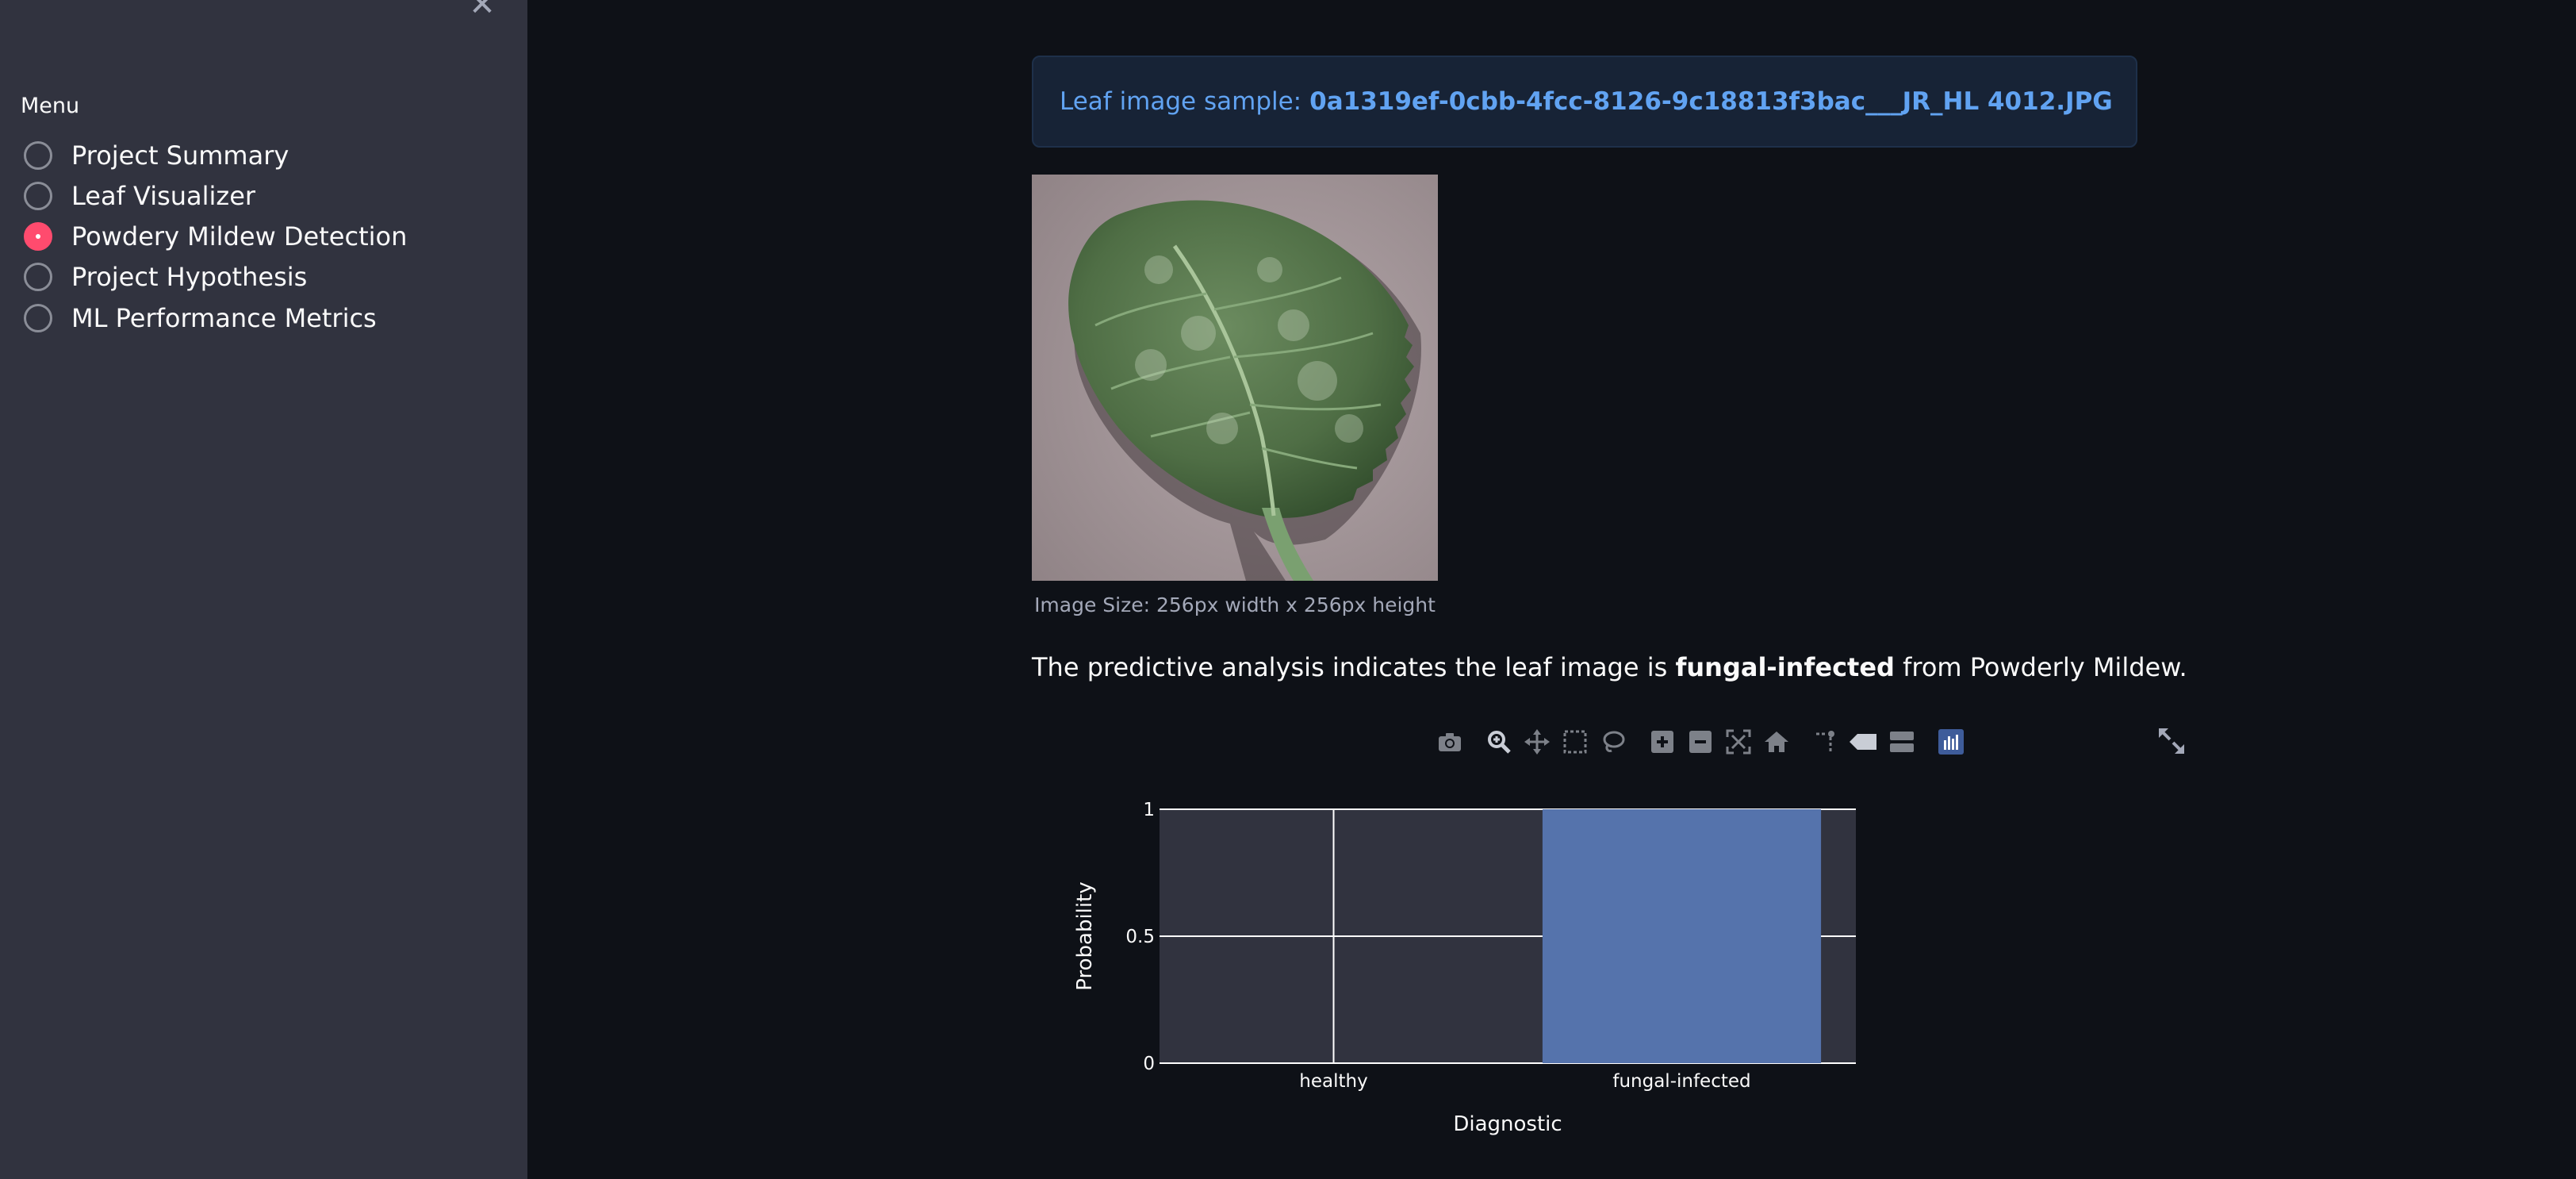 The image size is (2576, 1179). I want to click on menu-item-label: Leaf Visualizer, so click(164, 196).